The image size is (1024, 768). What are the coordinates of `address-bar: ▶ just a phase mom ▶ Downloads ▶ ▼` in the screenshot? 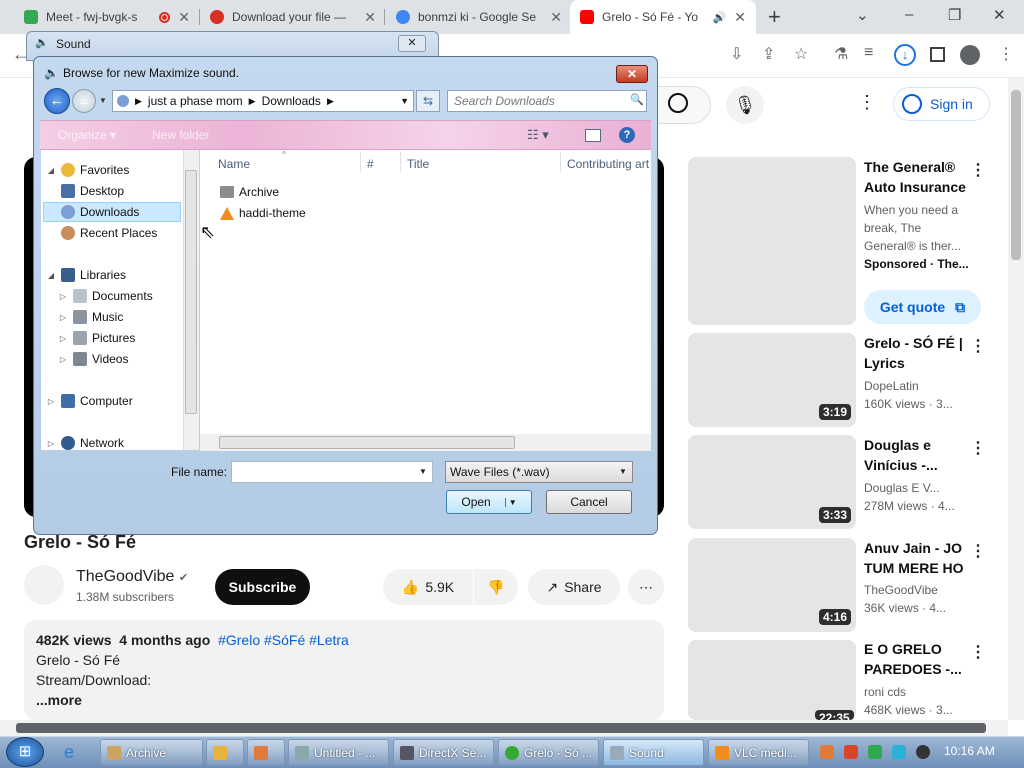 It's located at (263, 101).